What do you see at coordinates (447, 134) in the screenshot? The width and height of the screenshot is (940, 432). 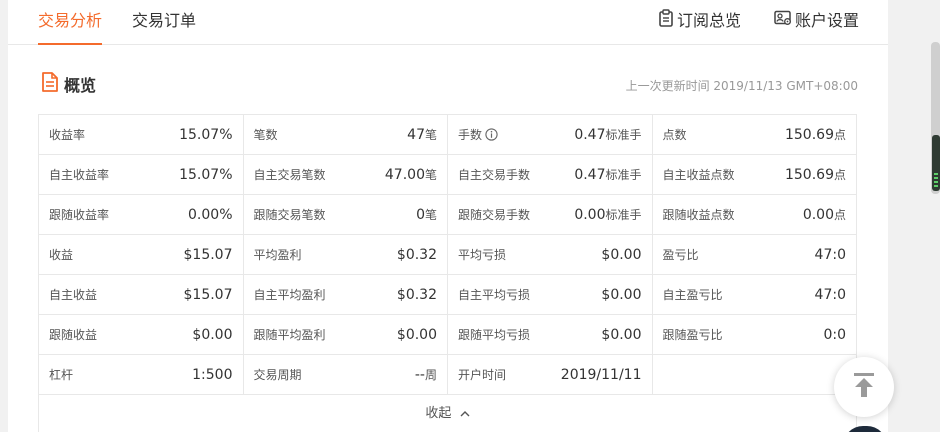 I see `table-row: 收益率 15.07% 笔数 47笔 手数 0.47标准手 点数 150.69点` at bounding box center [447, 134].